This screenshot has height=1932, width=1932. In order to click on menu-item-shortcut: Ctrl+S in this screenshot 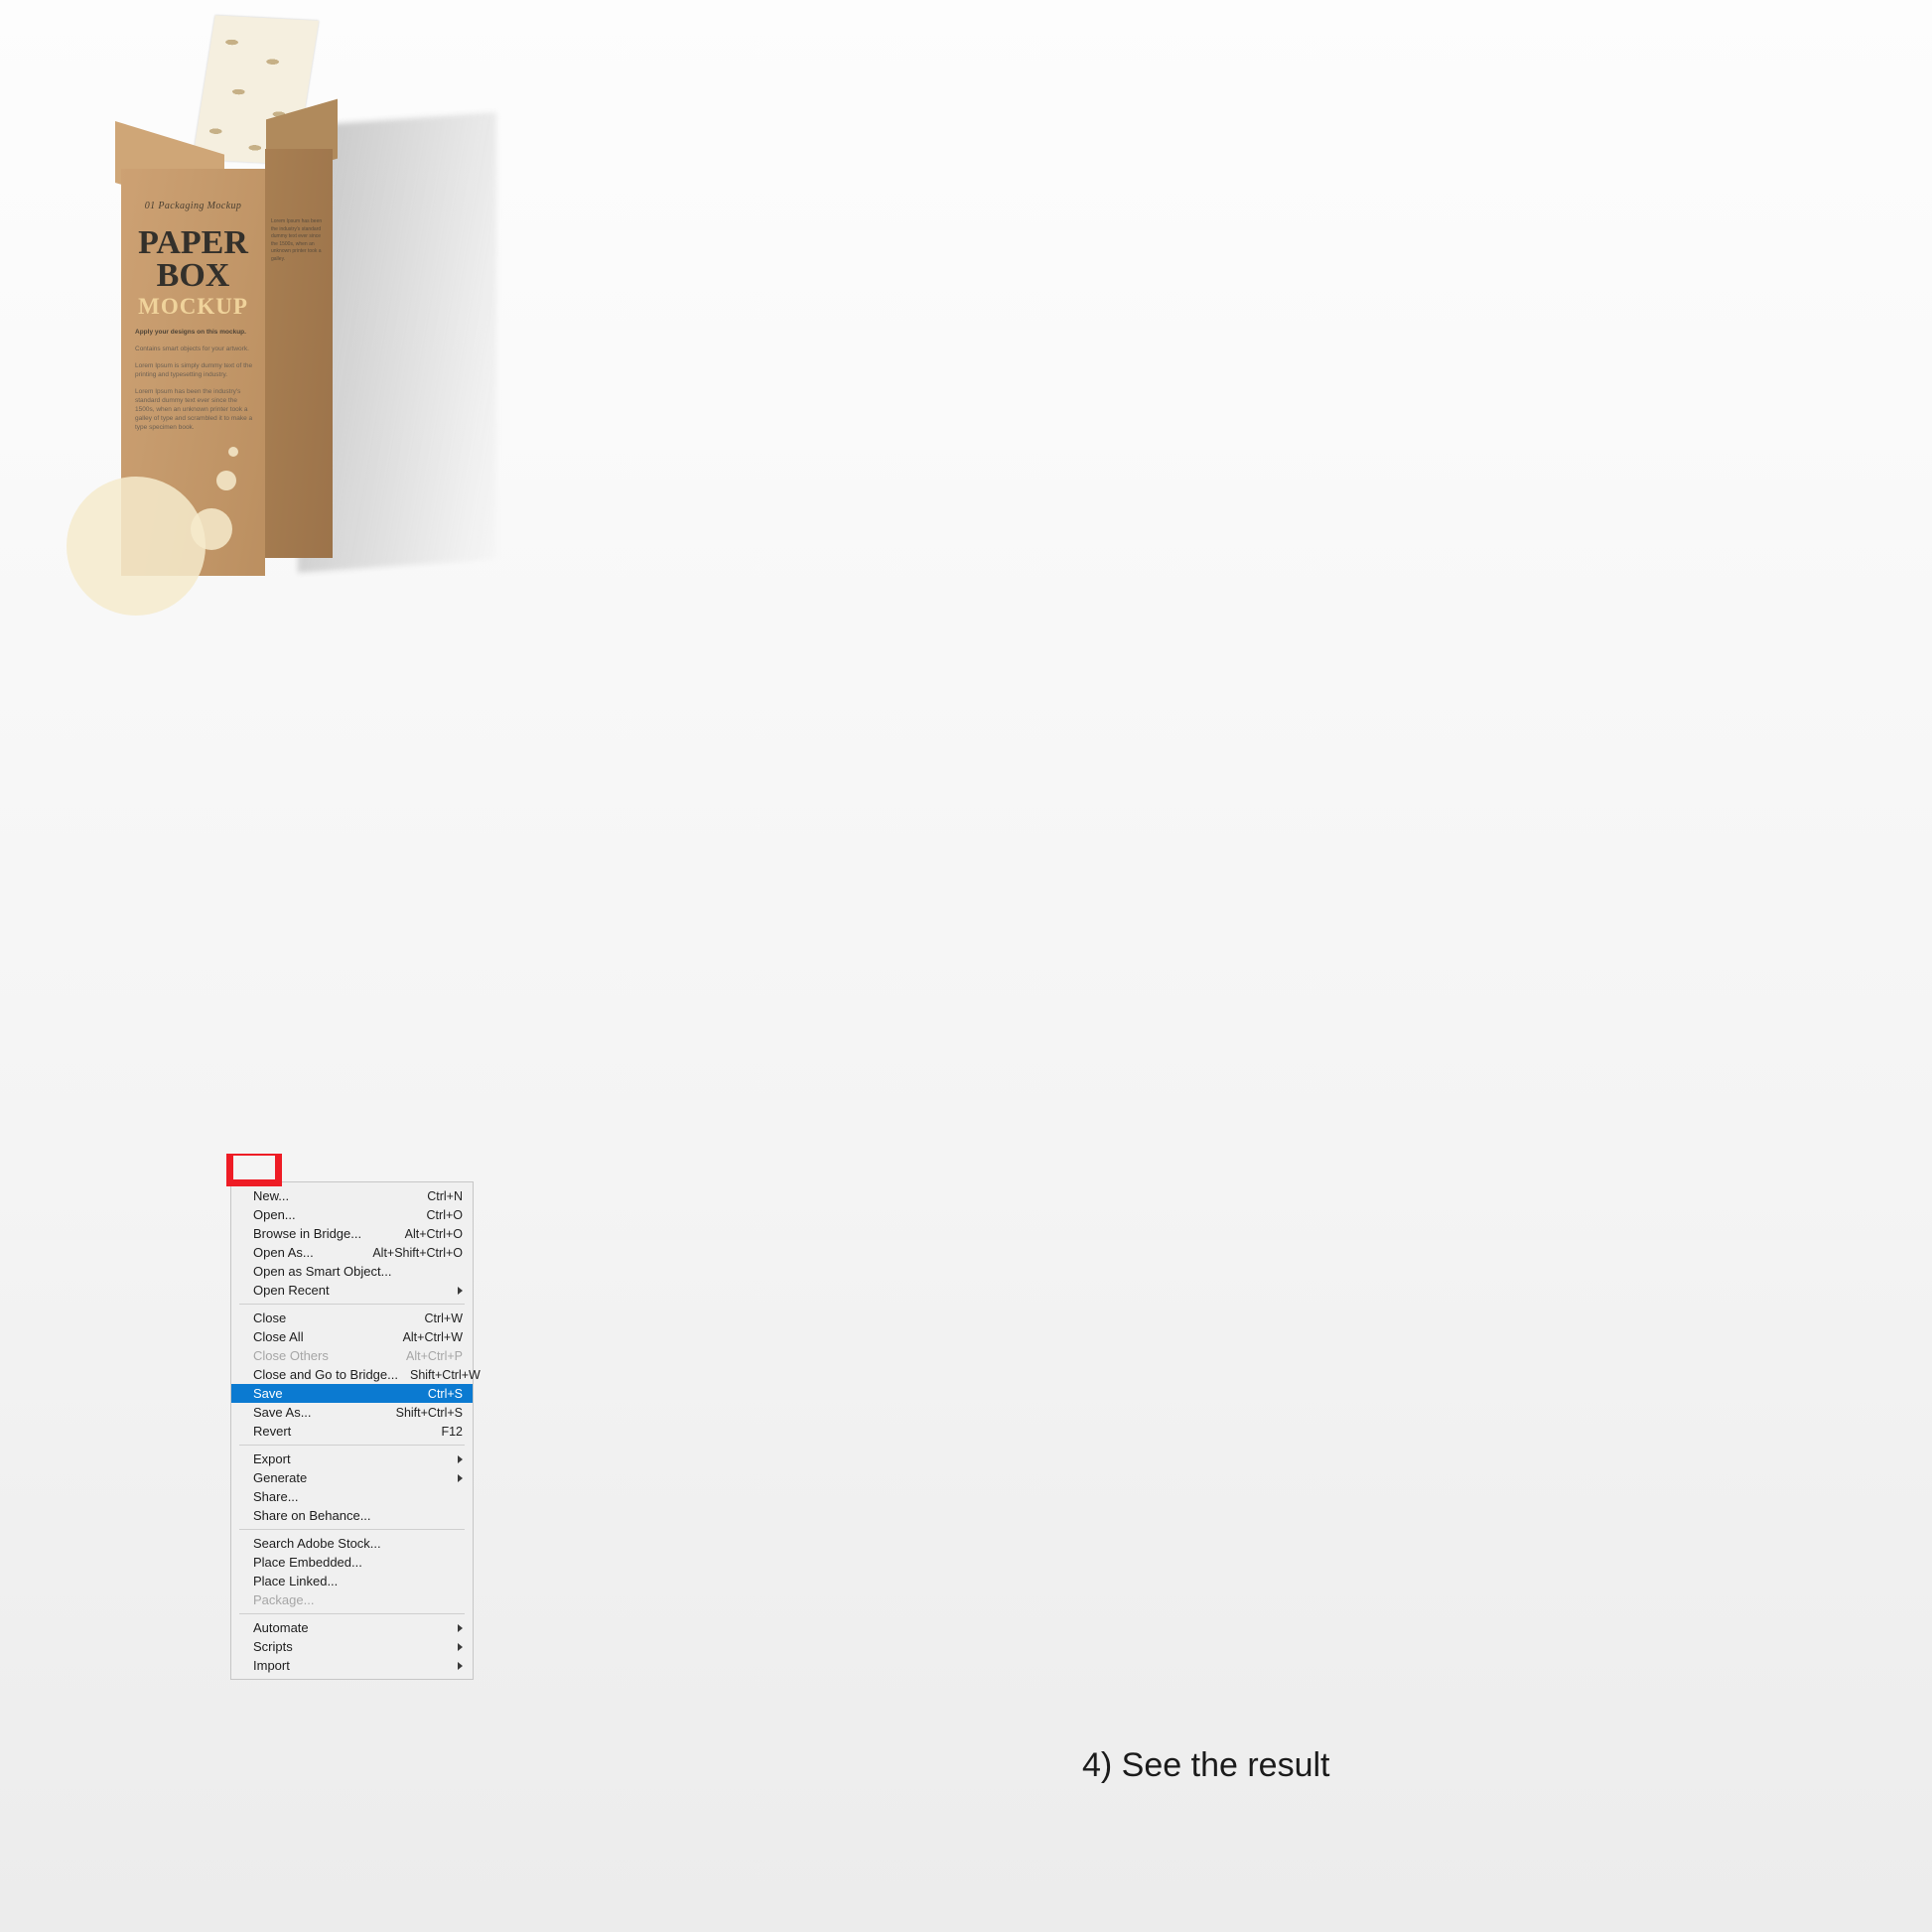, I will do `click(445, 1393)`.